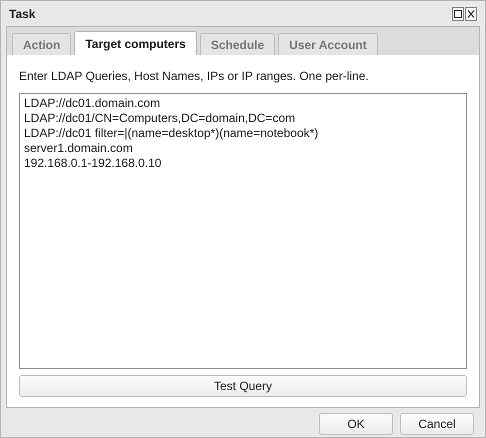 The image size is (486, 438). I want to click on tab: Action, so click(42, 44).